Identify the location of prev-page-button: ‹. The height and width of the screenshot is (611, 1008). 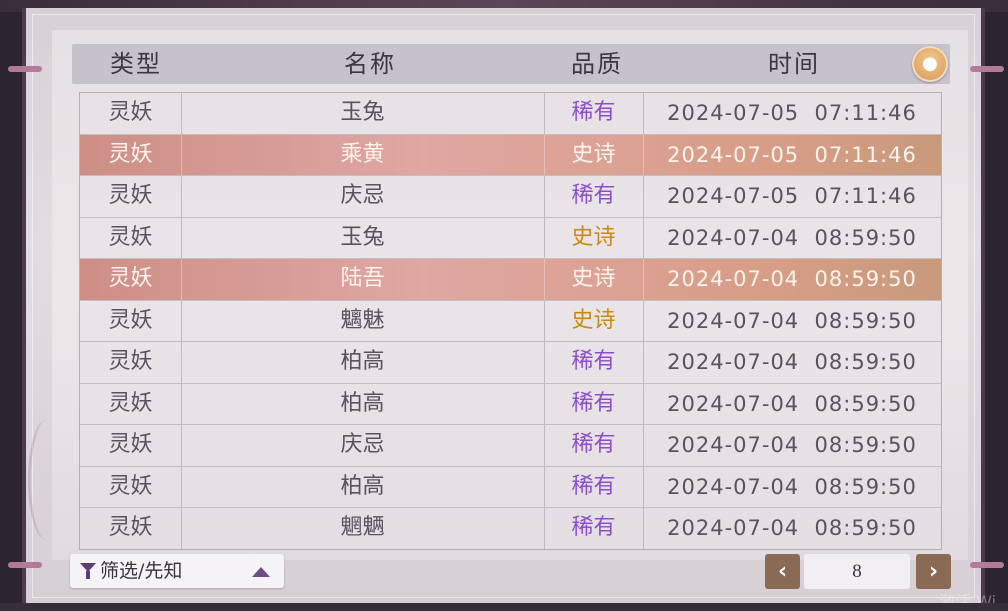
(782, 571).